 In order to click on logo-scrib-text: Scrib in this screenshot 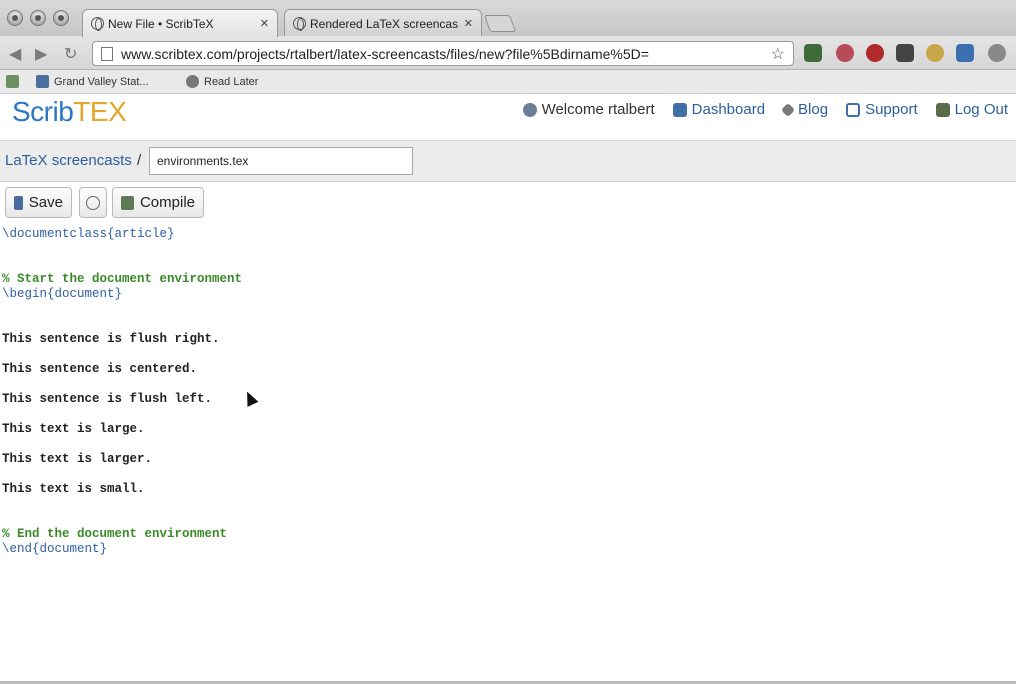, I will do `click(43, 111)`.